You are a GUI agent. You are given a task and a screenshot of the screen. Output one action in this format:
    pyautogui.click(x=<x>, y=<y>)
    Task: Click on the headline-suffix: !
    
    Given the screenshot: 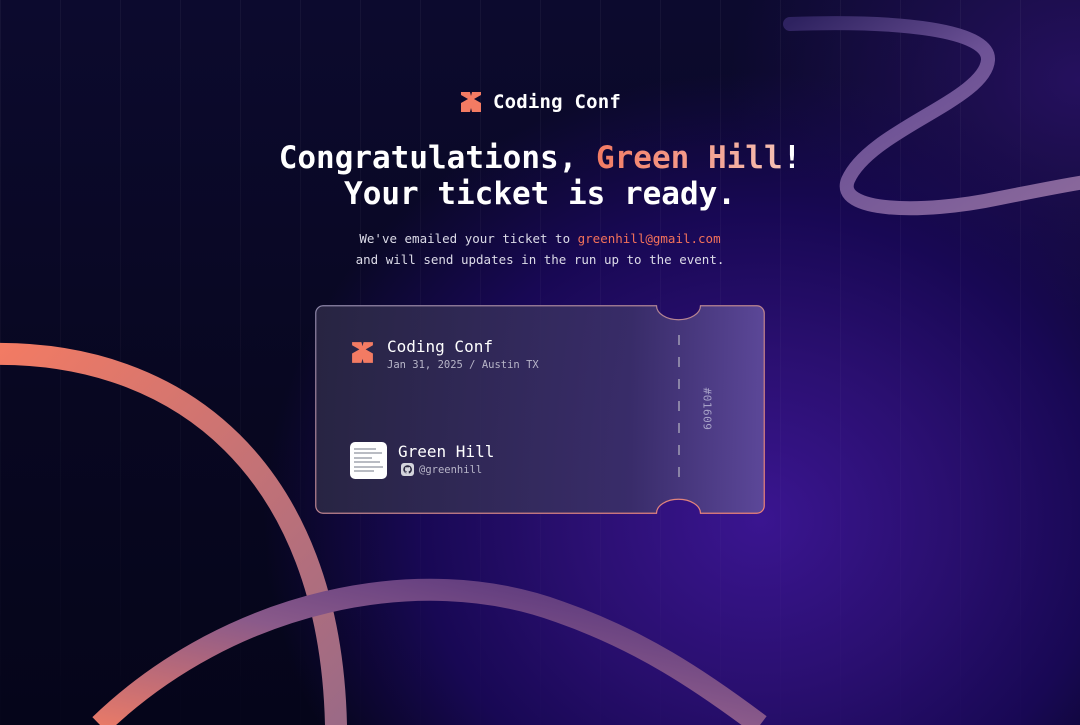 What is the action you would take?
    pyautogui.click(x=792, y=158)
    